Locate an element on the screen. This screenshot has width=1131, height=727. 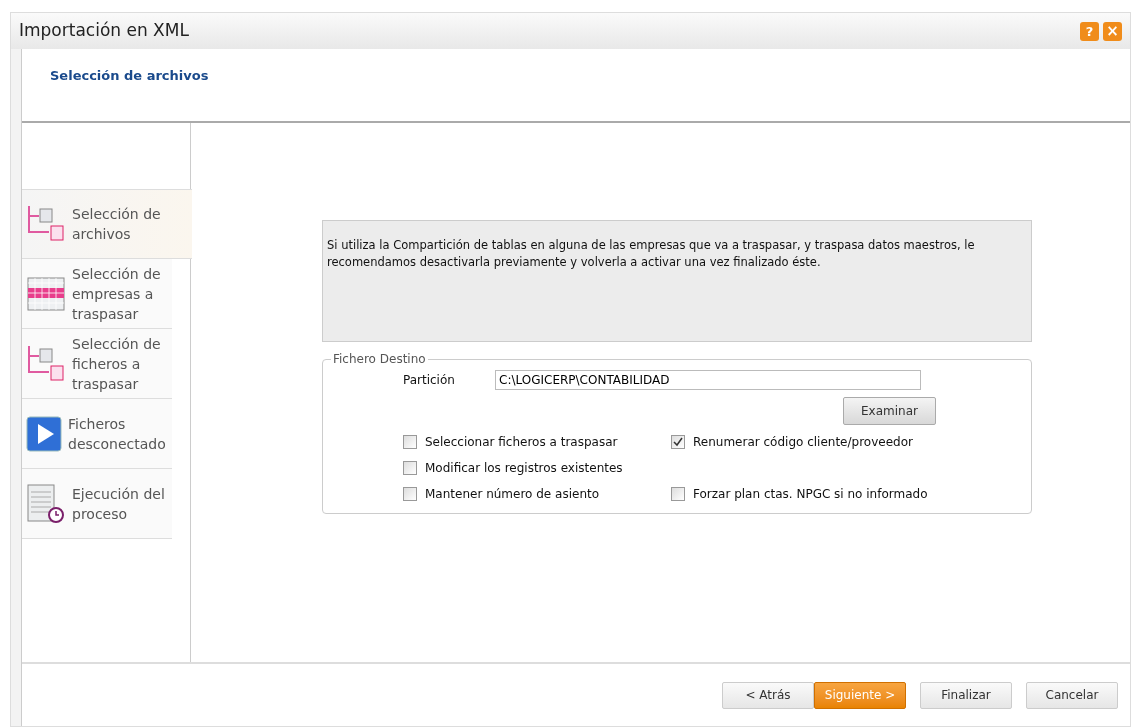
window-title: Importación en XML is located at coordinates (104, 31).